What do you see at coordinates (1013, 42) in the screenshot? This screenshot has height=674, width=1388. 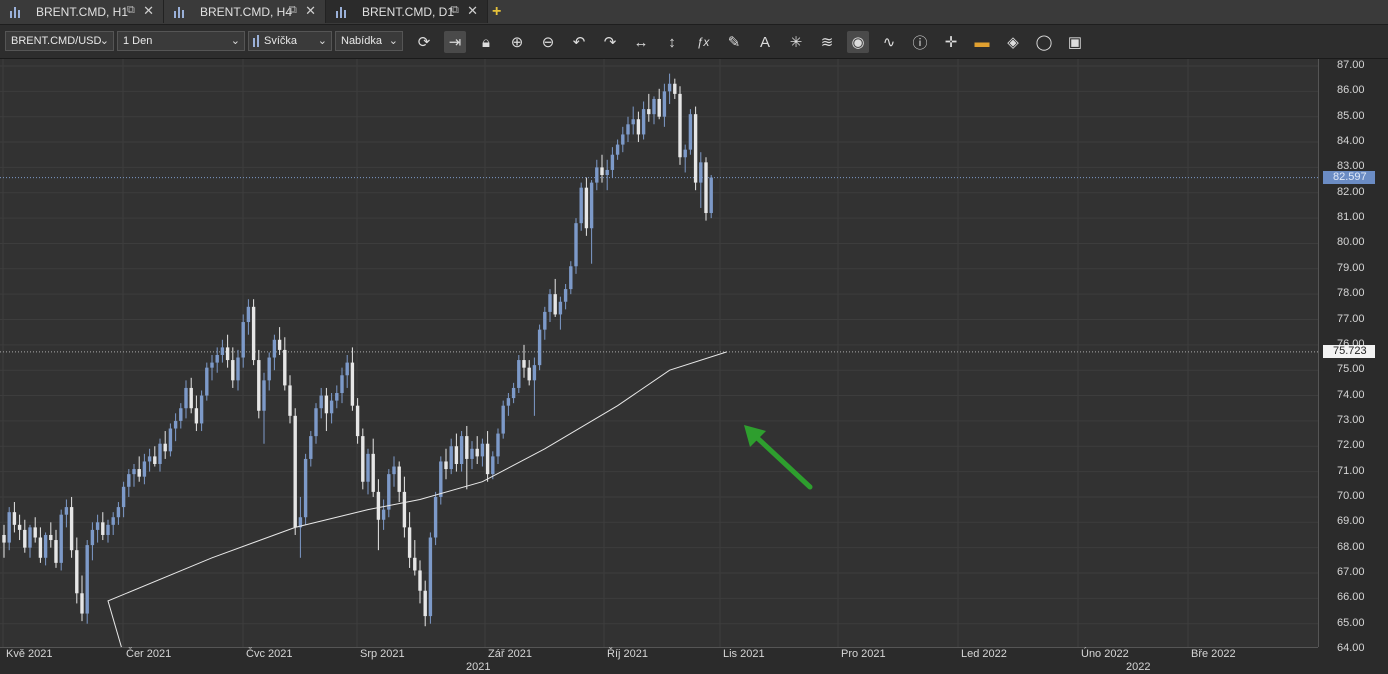 I see `paint-bucket-icon: ◈` at bounding box center [1013, 42].